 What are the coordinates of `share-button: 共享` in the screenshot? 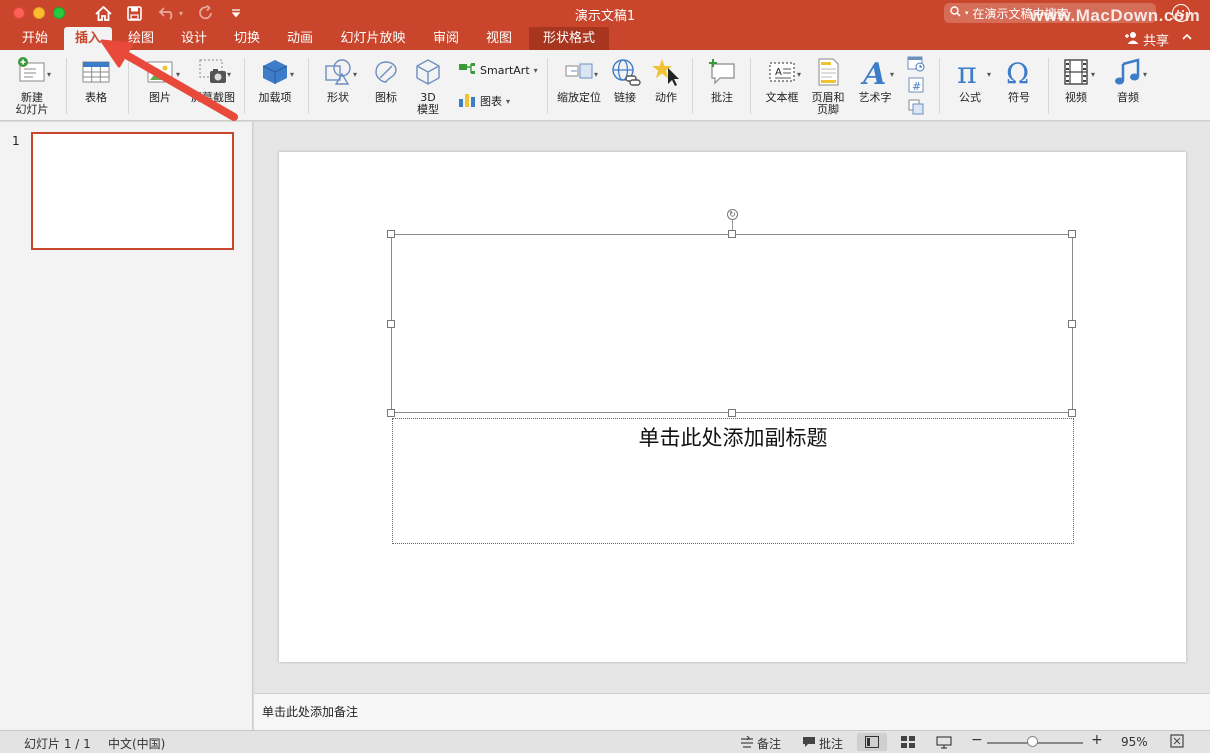 It's located at (1146, 39).